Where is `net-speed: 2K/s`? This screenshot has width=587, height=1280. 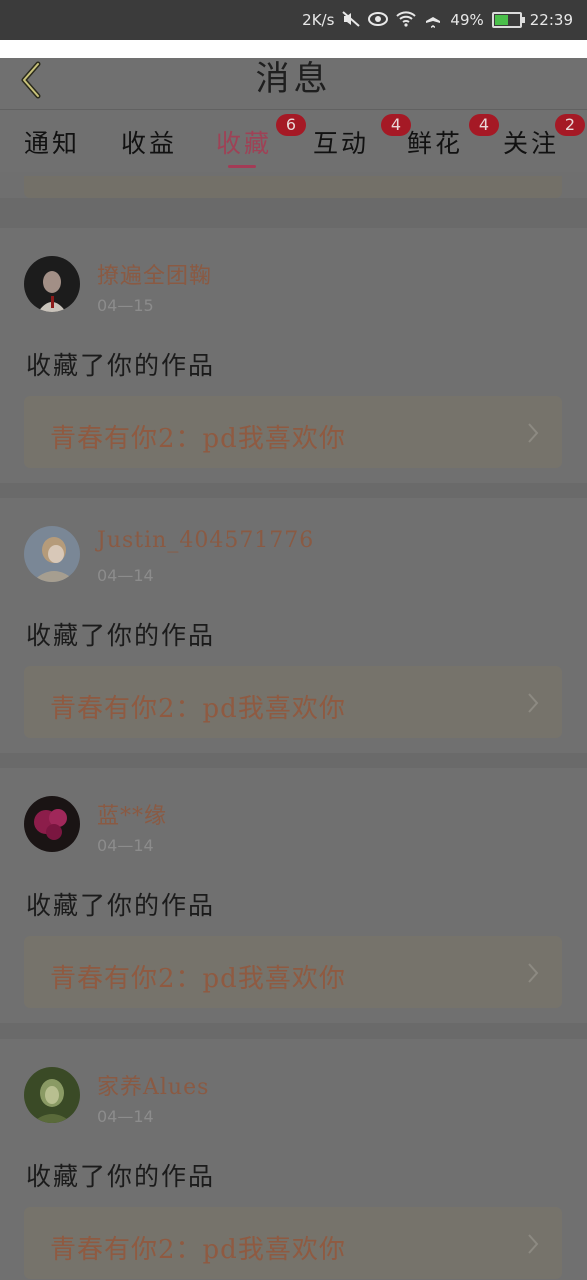
net-speed: 2K/s is located at coordinates (318, 20).